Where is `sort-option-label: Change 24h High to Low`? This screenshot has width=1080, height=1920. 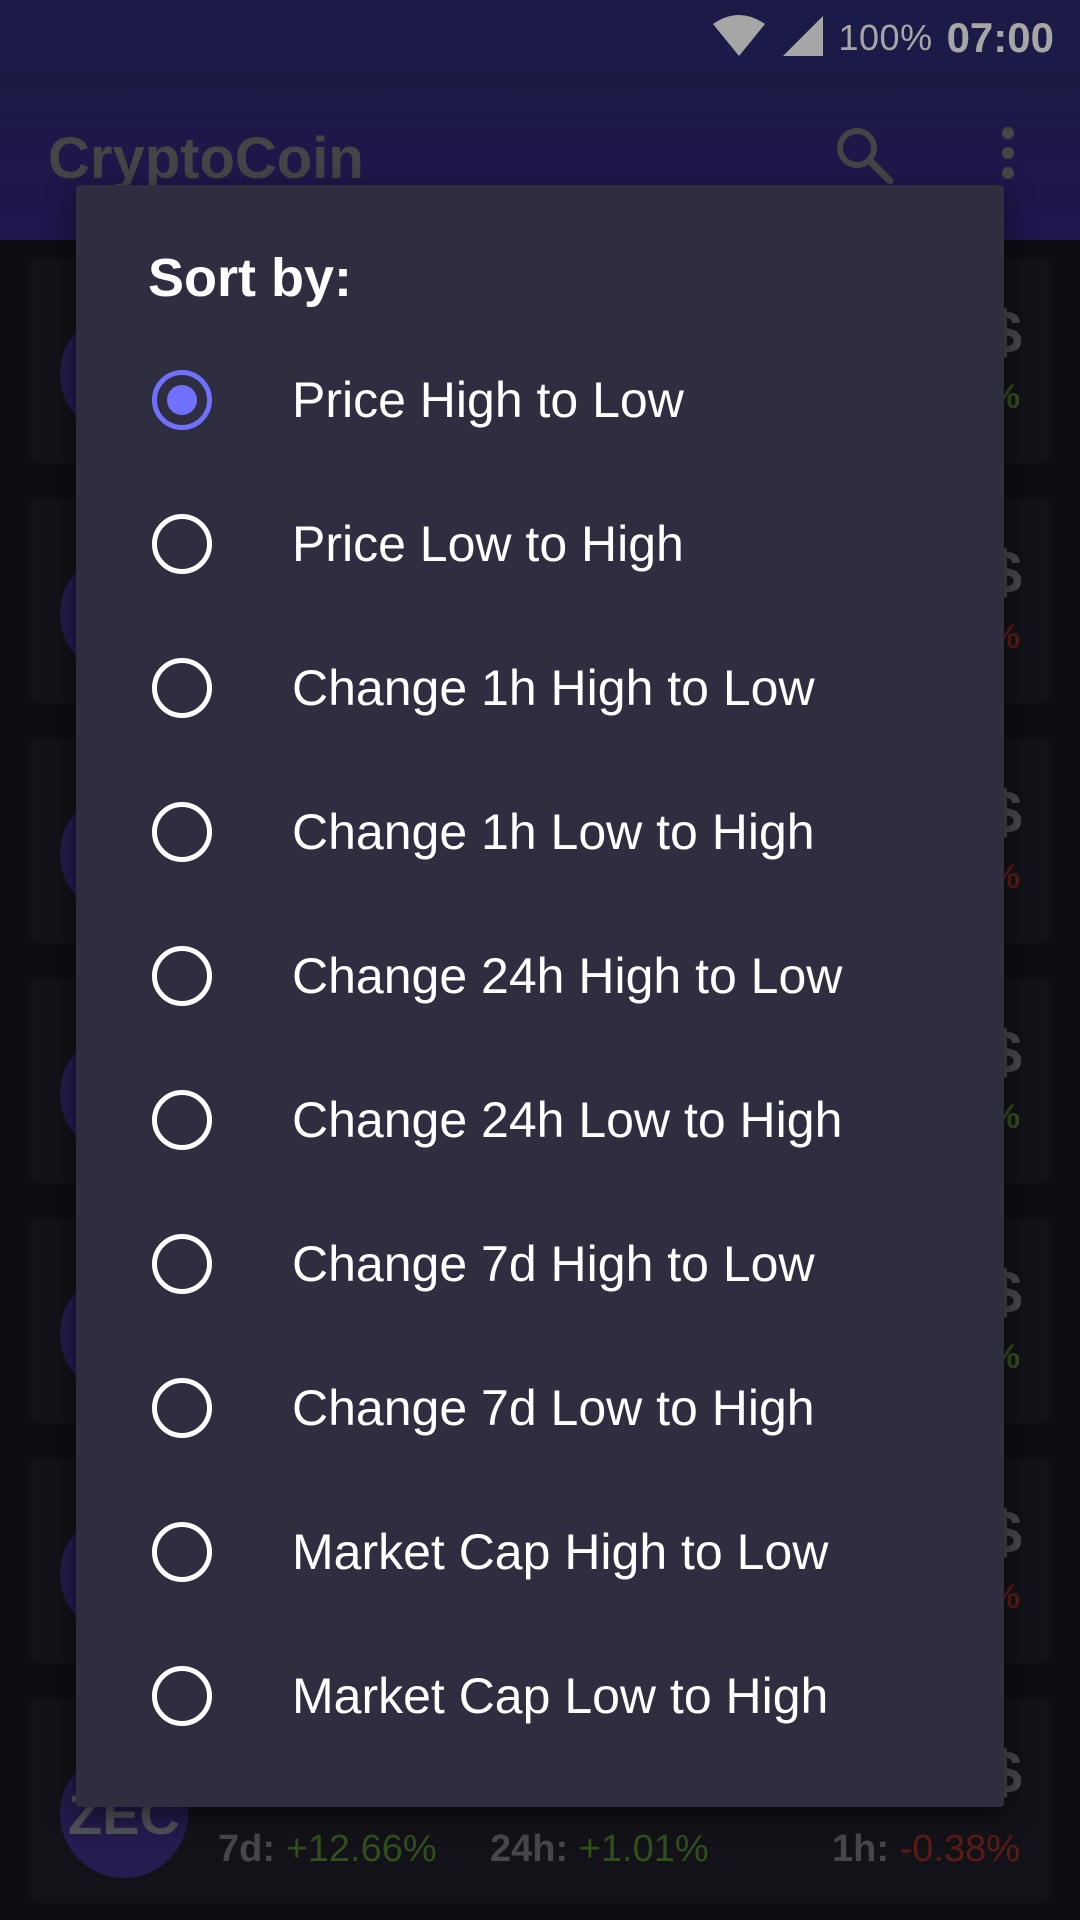 sort-option-label: Change 24h High to Low is located at coordinates (567, 976).